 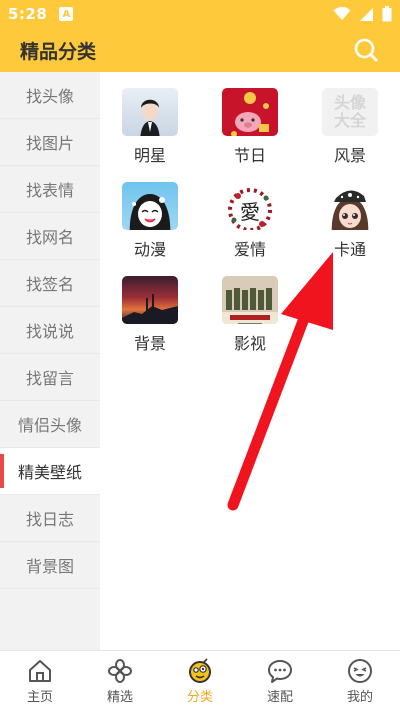 I want to click on nav-match: 速配, so click(x=280, y=681).